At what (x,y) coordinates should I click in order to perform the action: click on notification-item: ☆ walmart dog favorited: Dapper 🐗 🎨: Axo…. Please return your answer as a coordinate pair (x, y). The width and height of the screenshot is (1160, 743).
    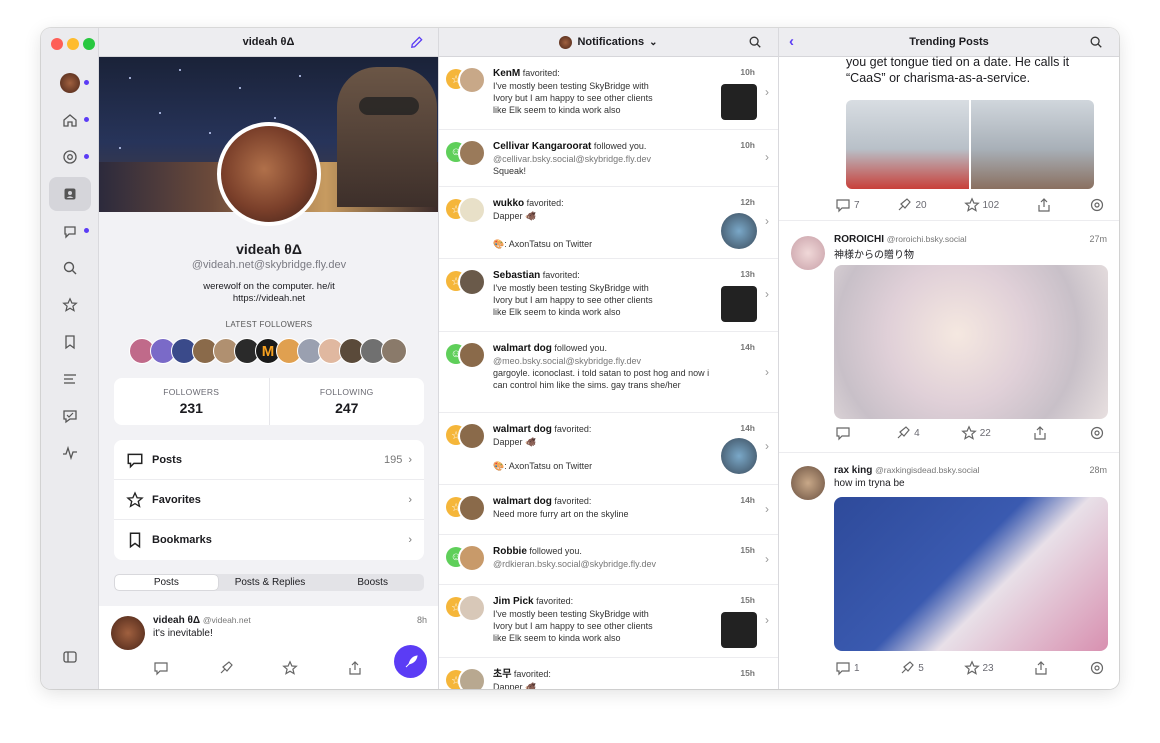
    Looking at the image, I should click on (608, 449).